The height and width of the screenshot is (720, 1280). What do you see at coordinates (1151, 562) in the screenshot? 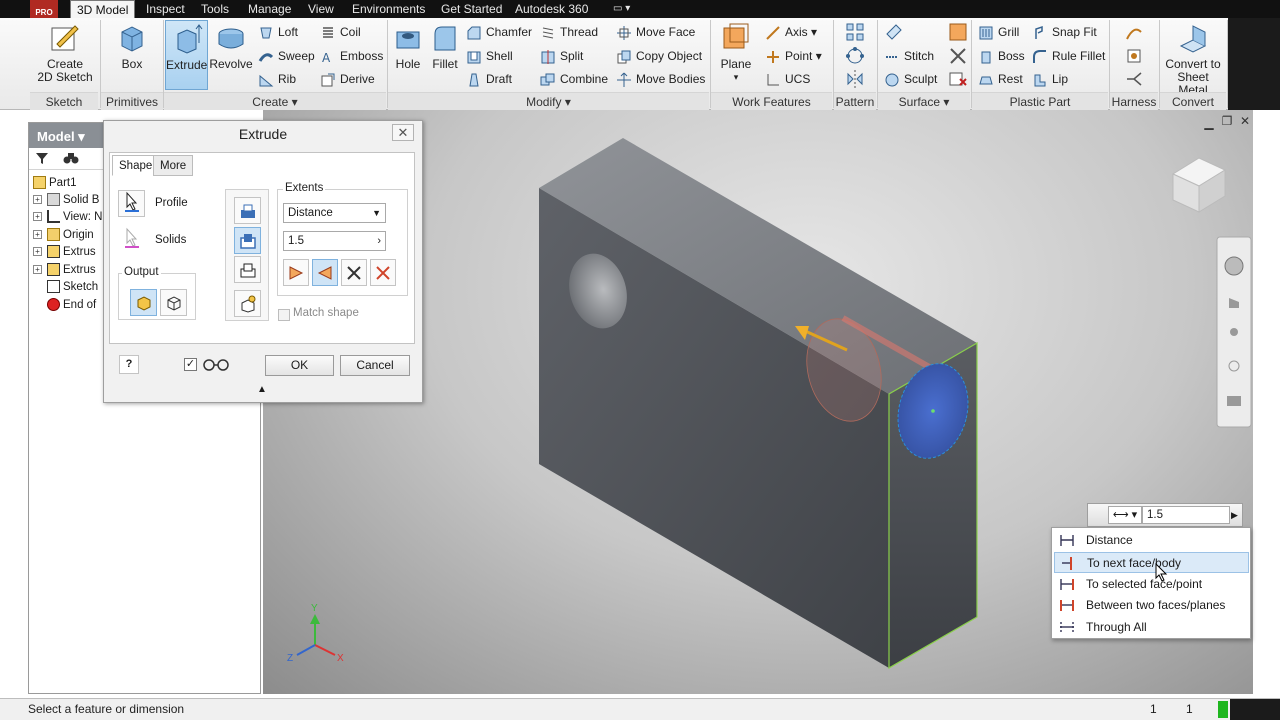
I see `menu-item-to-next: To next face/body` at bounding box center [1151, 562].